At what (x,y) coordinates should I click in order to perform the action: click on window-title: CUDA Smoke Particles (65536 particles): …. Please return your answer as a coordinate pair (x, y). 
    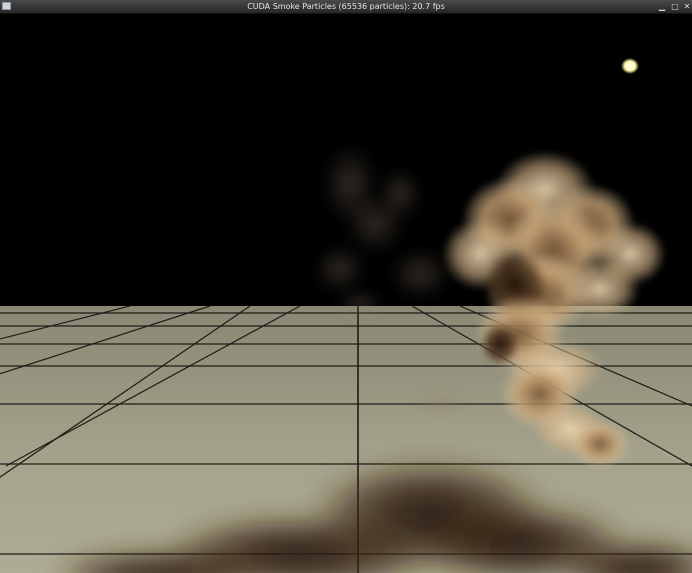
    Looking at the image, I should click on (346, 6).